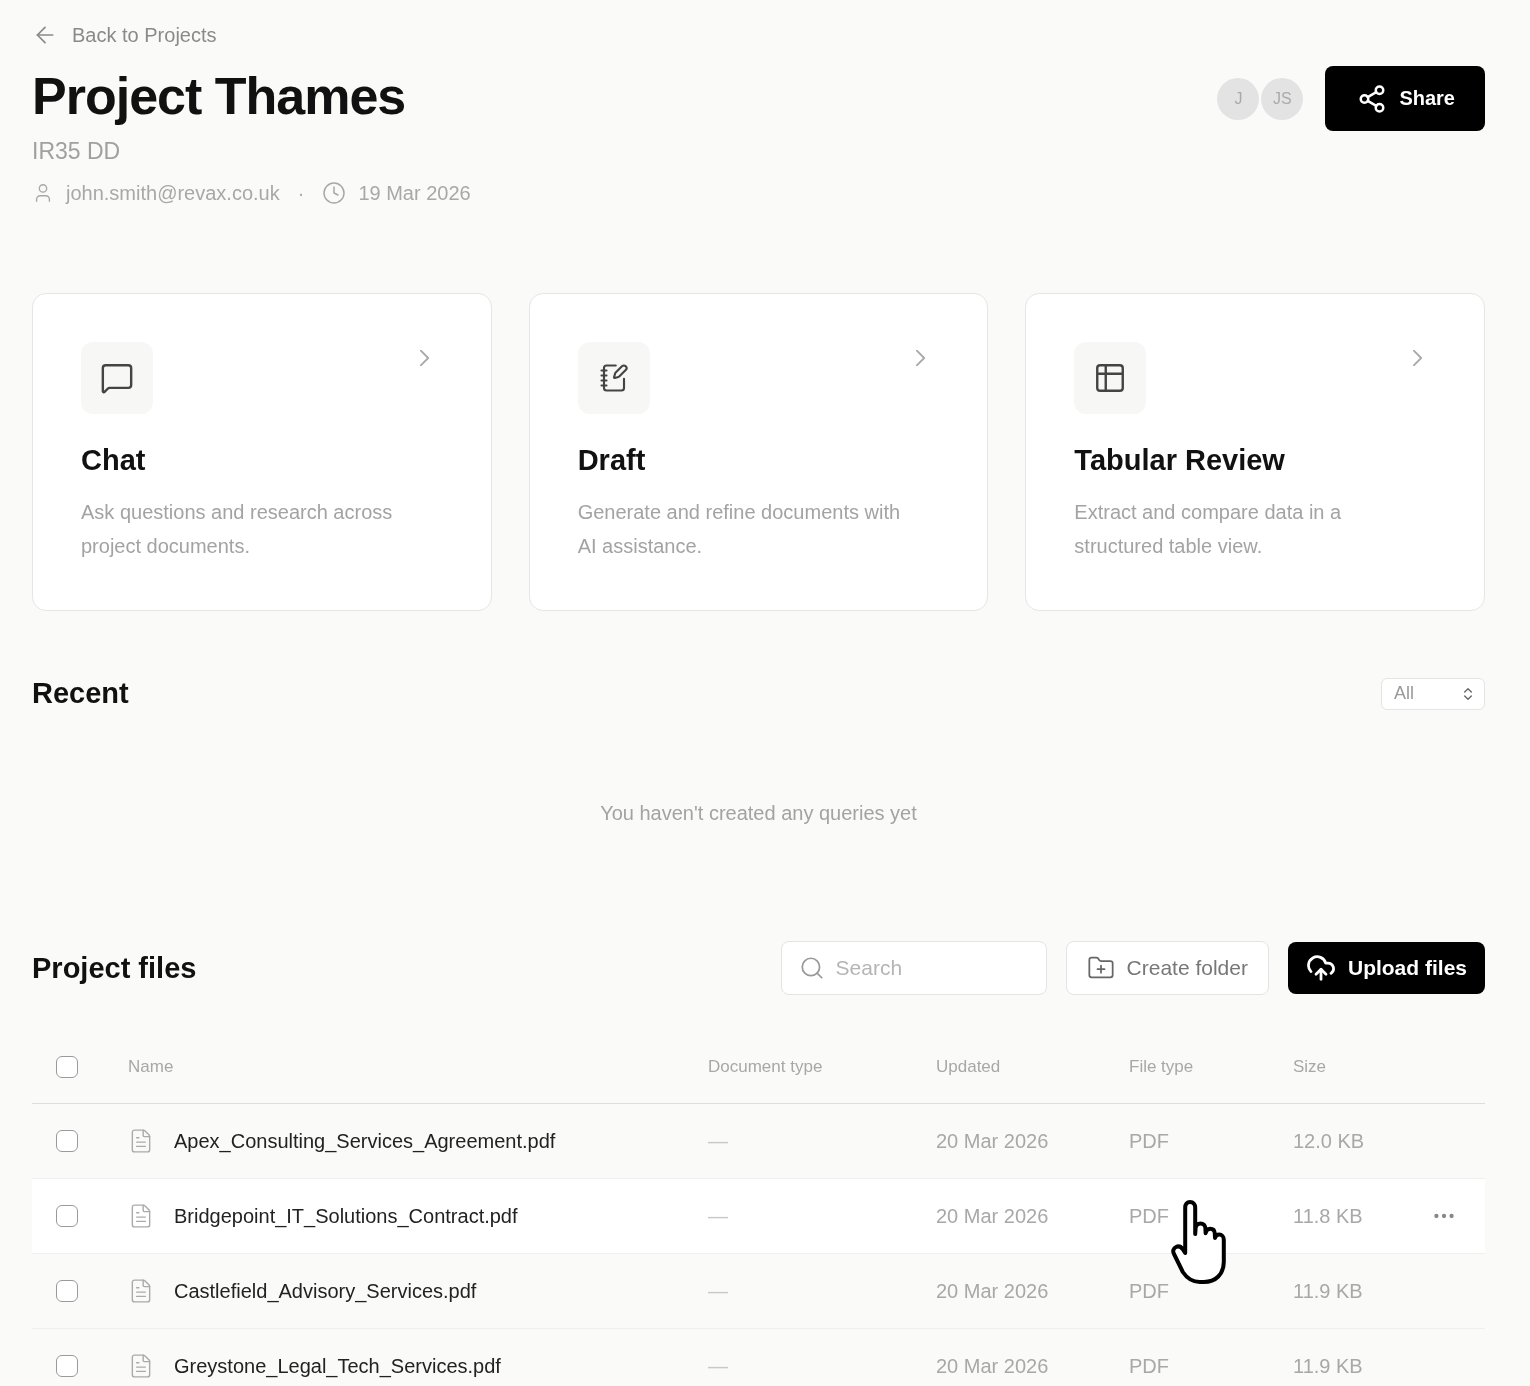 The width and height of the screenshot is (1530, 1386). What do you see at coordinates (811, 968) in the screenshot?
I see `search-icon` at bounding box center [811, 968].